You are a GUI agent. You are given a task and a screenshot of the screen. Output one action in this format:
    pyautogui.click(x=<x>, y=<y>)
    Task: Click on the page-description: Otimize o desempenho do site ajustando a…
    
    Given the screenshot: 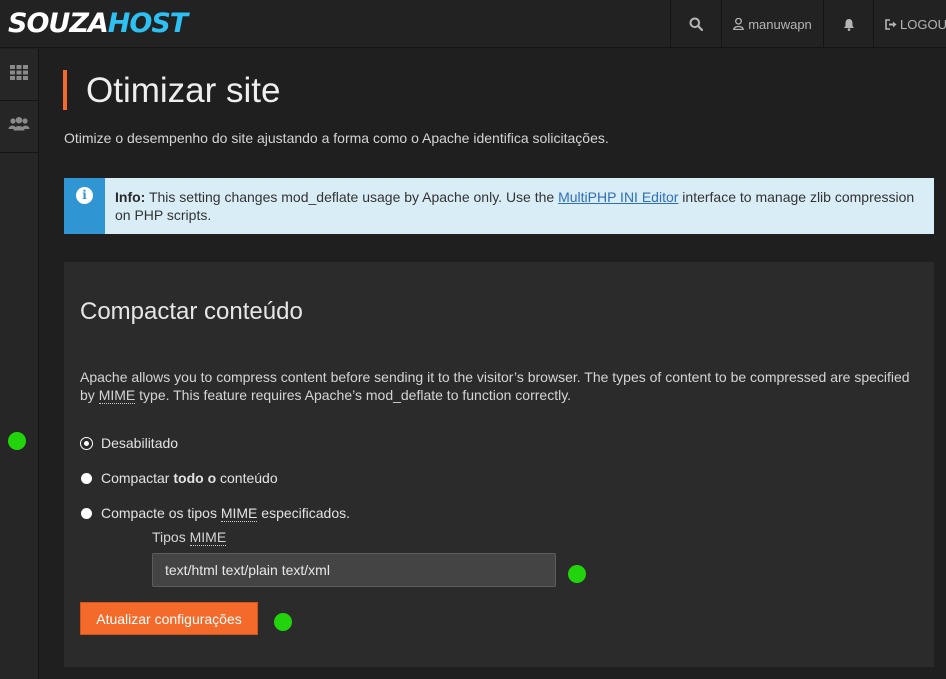 What is the action you would take?
    pyautogui.click(x=336, y=138)
    